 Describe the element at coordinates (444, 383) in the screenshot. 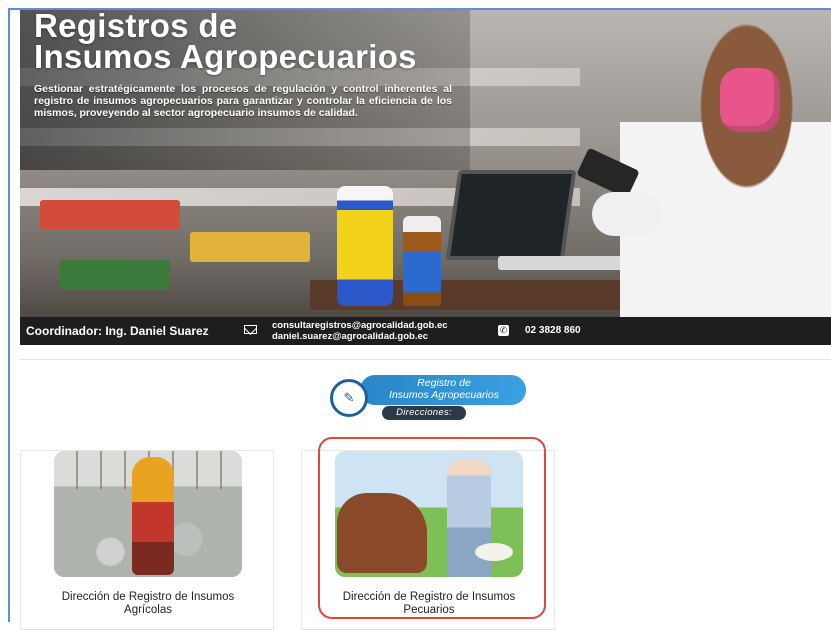

I see `badge-title-line1: Registro de` at that location.